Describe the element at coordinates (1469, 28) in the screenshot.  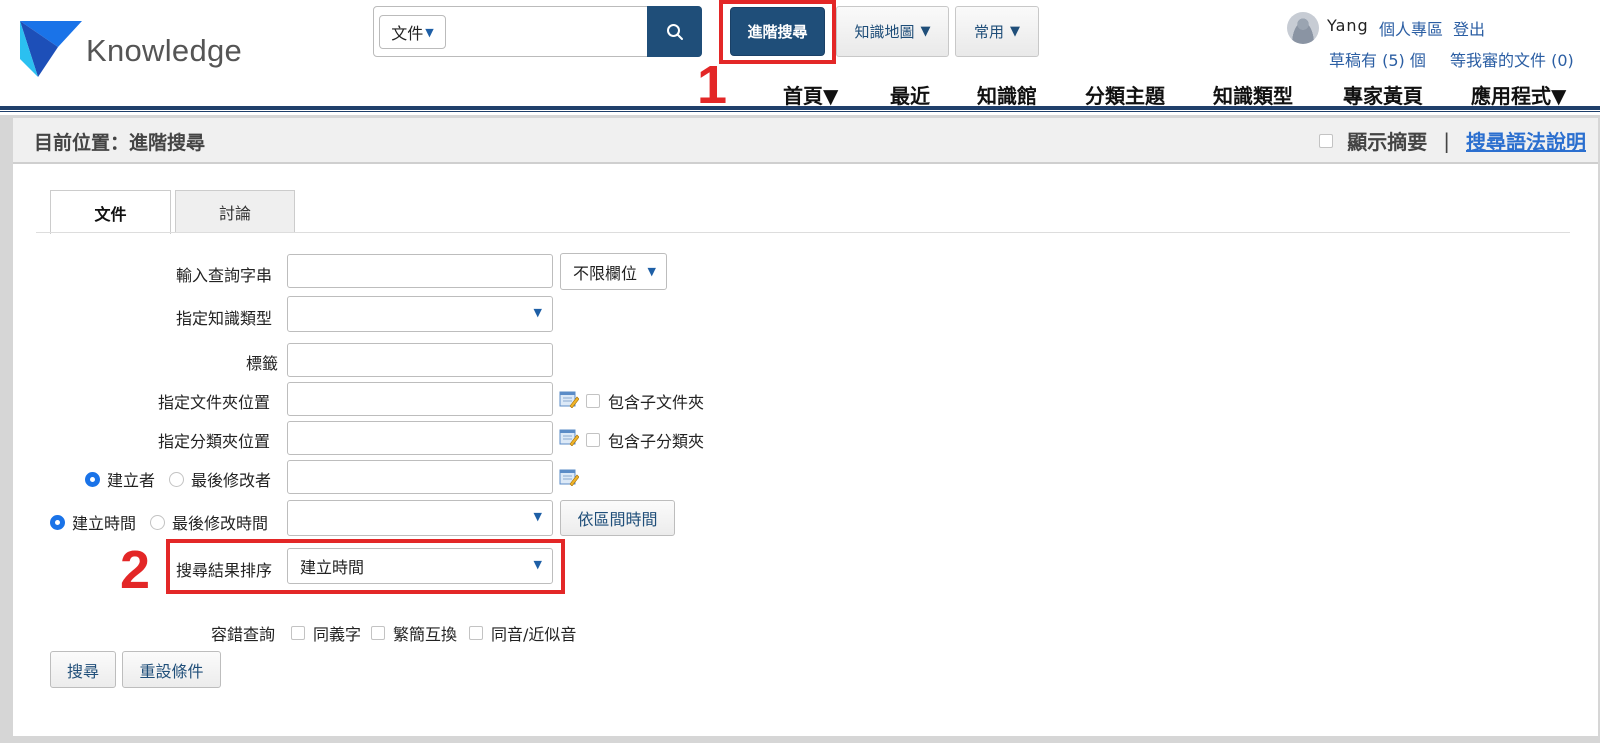
I see `logout-link: 登出` at that location.